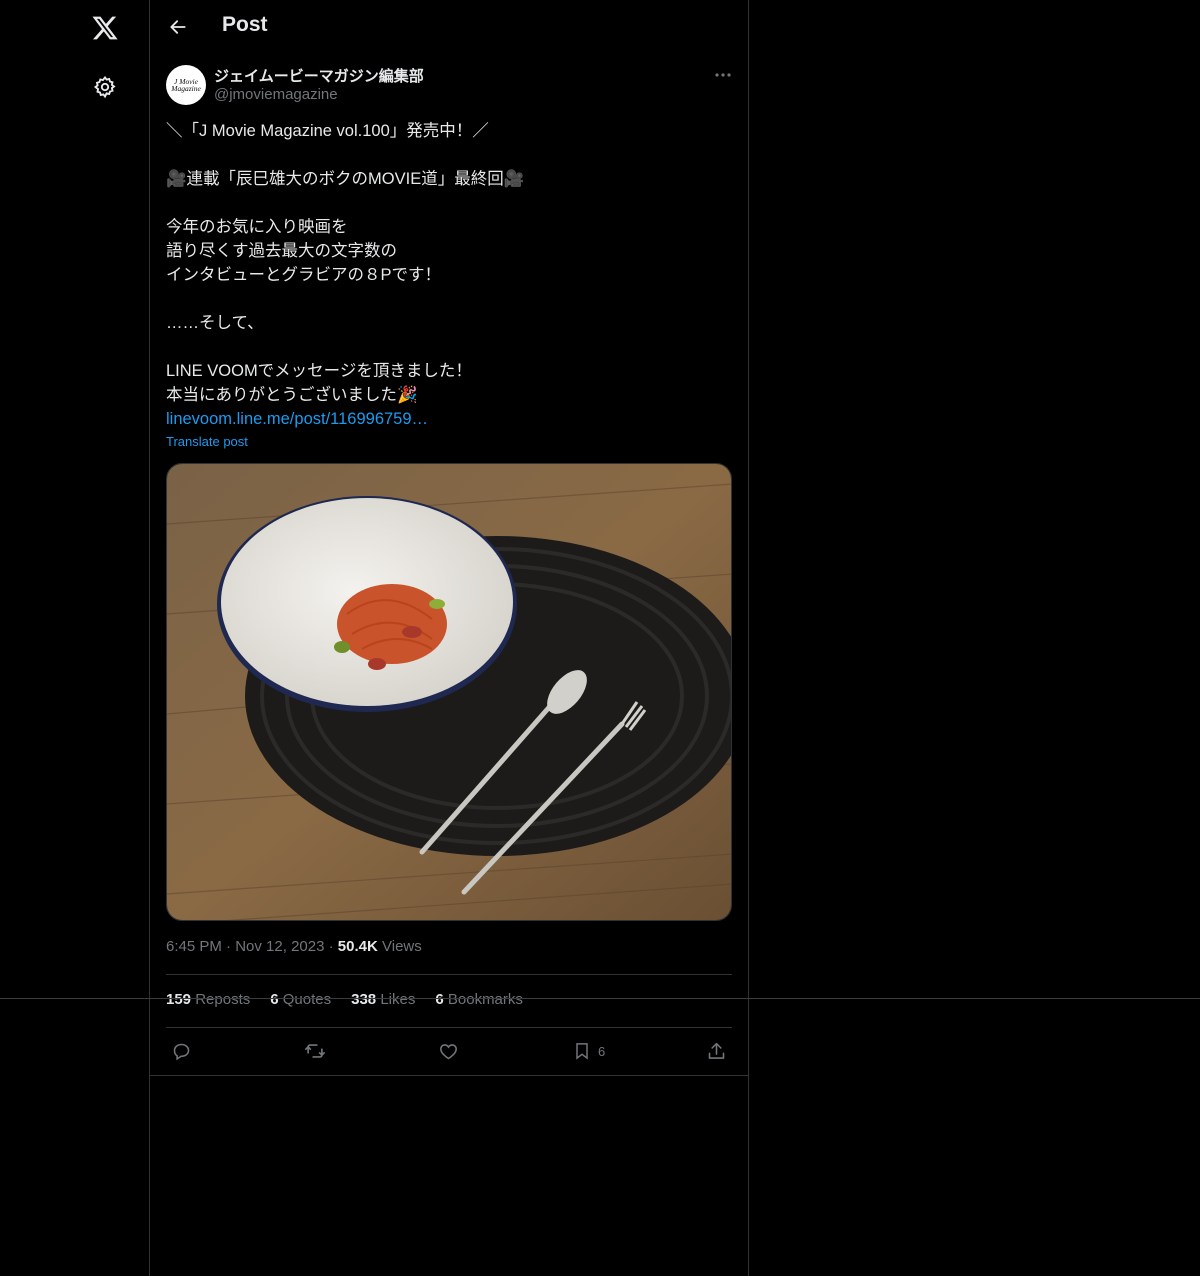  Describe the element at coordinates (307, 999) in the screenshot. I see `quotes-label: Quotes` at that location.